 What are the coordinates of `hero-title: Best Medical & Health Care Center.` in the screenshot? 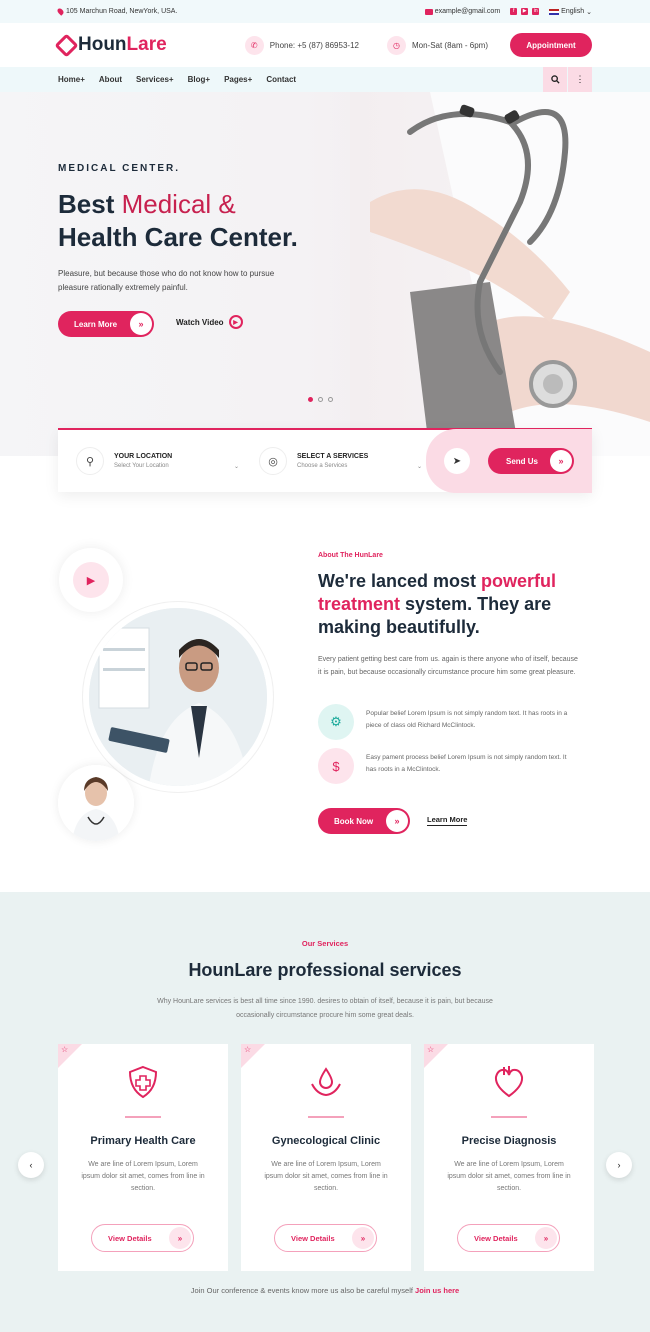 It's located at (208, 221).